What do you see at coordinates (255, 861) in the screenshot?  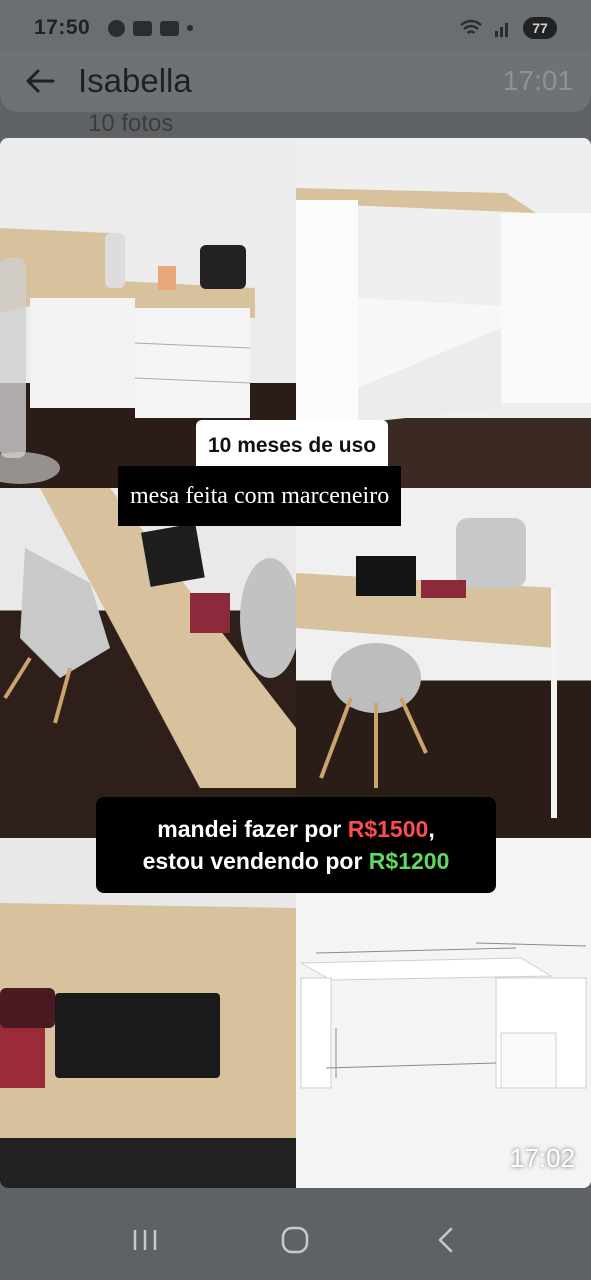 I see `price-line-2-text: estou vendendo por` at bounding box center [255, 861].